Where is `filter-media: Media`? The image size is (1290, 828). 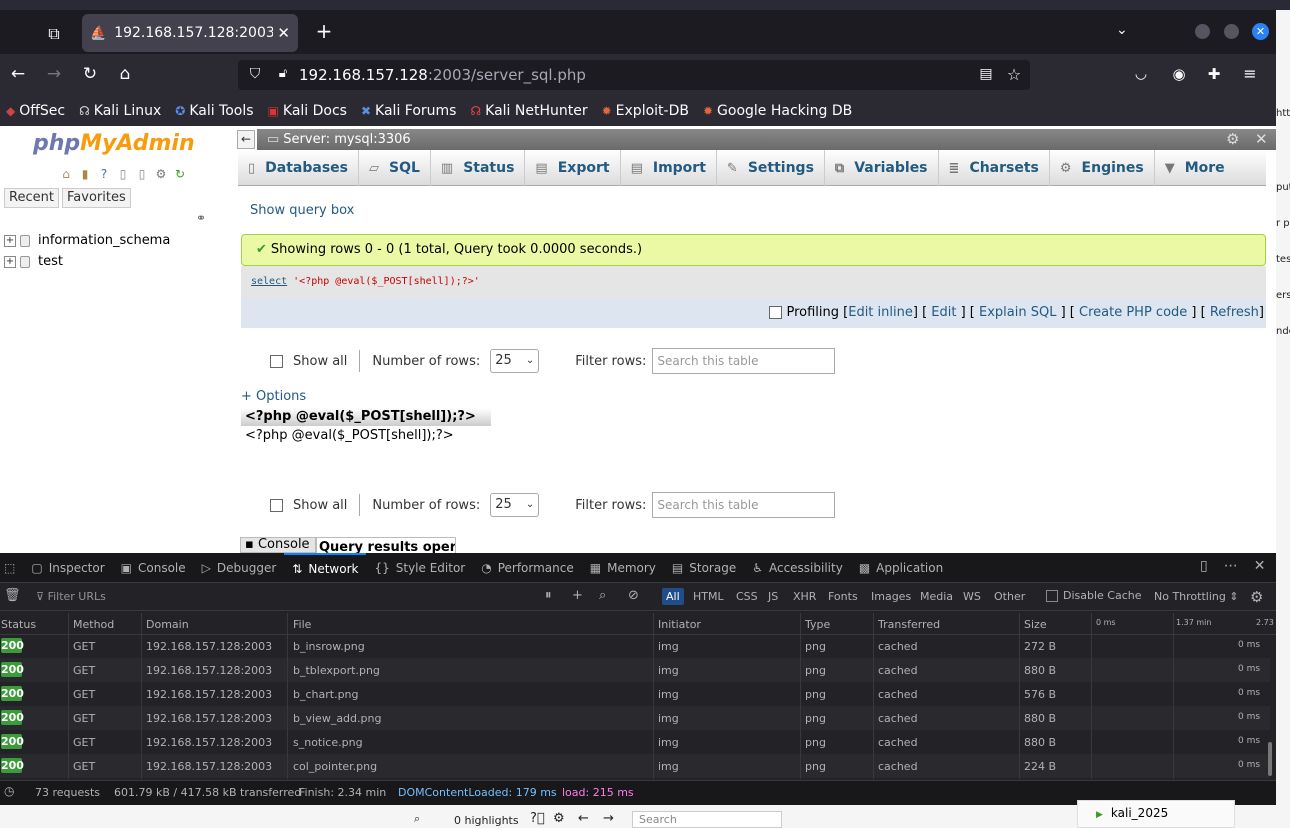
filter-media: Media is located at coordinates (936, 596).